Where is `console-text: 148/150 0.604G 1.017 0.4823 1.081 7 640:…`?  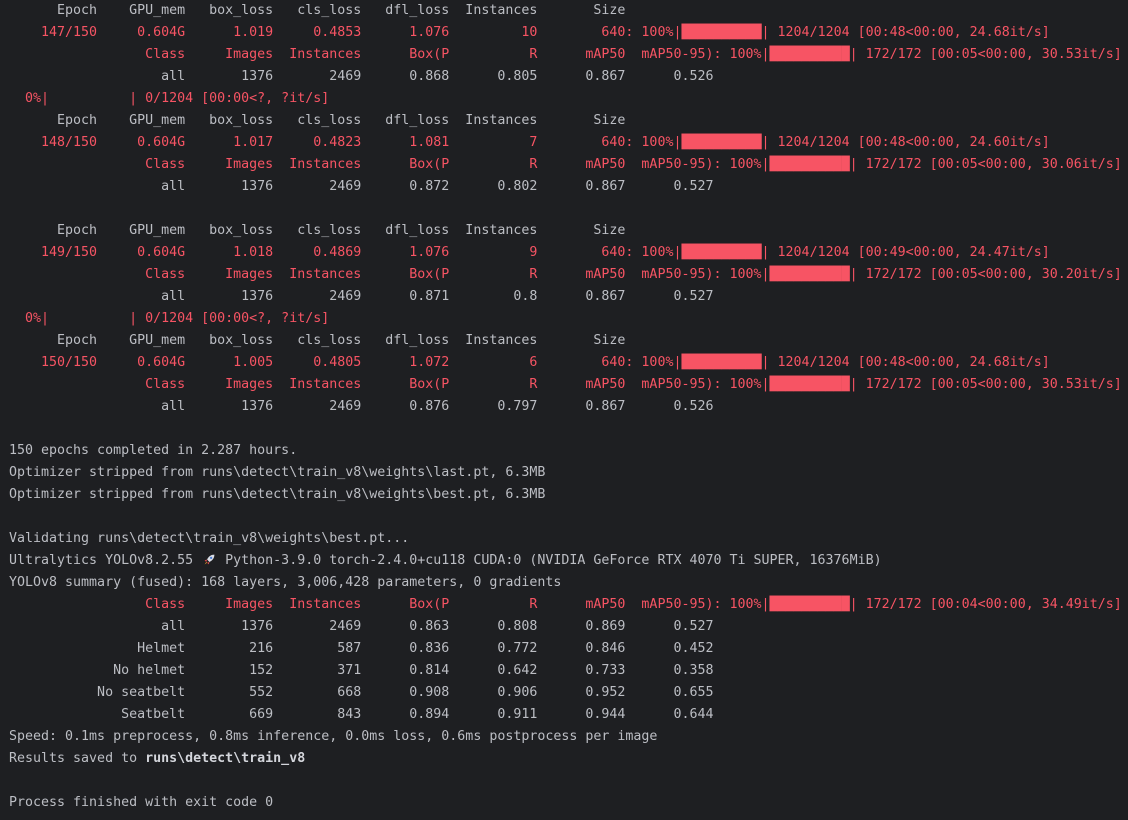
console-text: 148/150 0.604G 1.017 0.4823 1.081 7 640:… is located at coordinates (345, 142).